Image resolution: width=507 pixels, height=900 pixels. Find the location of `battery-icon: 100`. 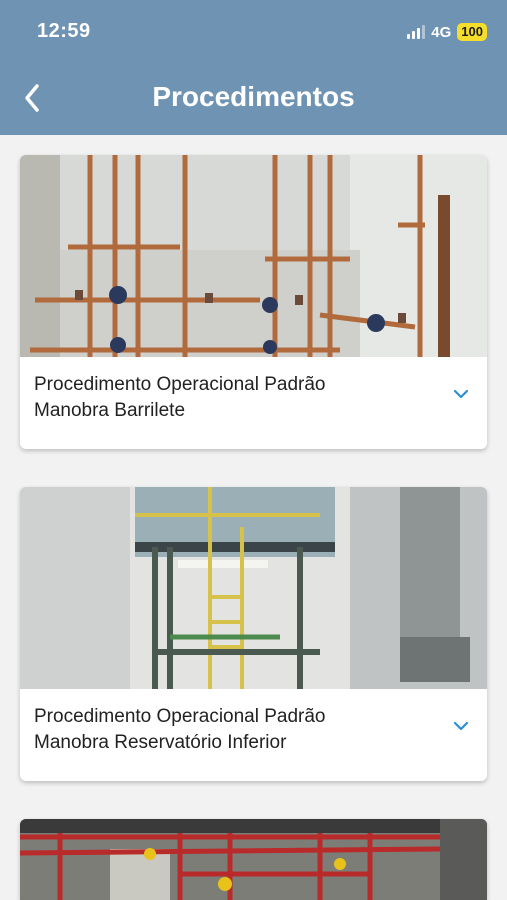

battery-icon: 100 is located at coordinates (472, 32).